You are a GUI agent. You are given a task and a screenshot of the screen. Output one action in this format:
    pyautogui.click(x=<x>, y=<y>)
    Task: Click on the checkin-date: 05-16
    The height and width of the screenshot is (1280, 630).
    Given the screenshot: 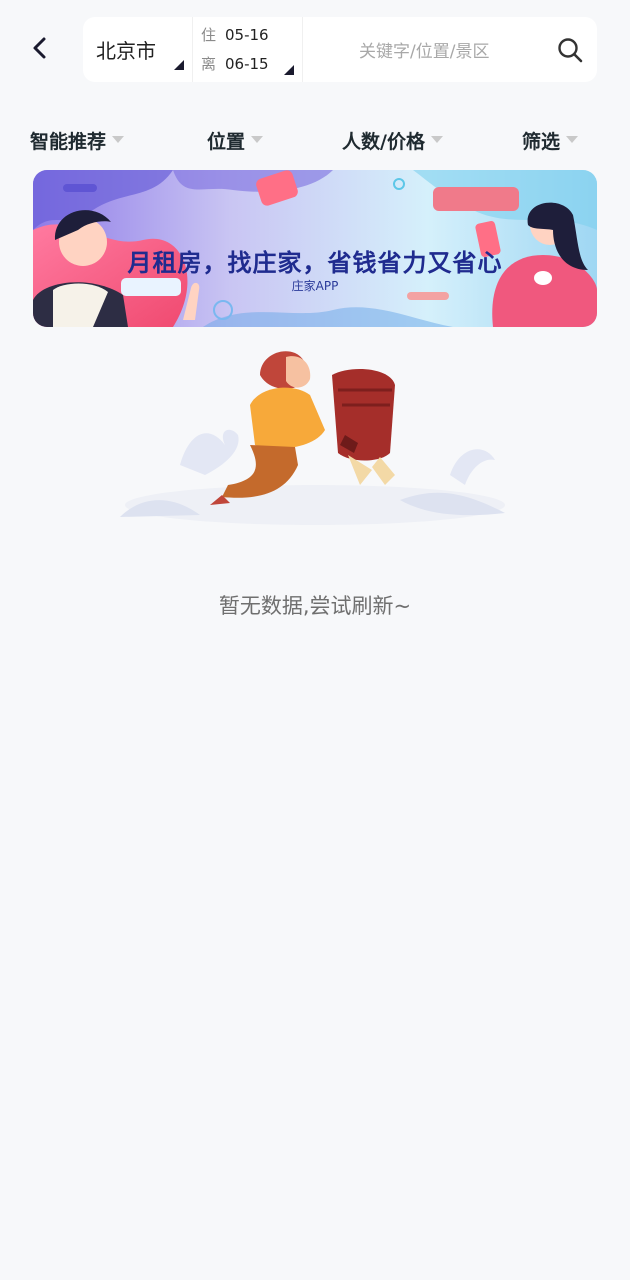 What is the action you would take?
    pyautogui.click(x=247, y=34)
    